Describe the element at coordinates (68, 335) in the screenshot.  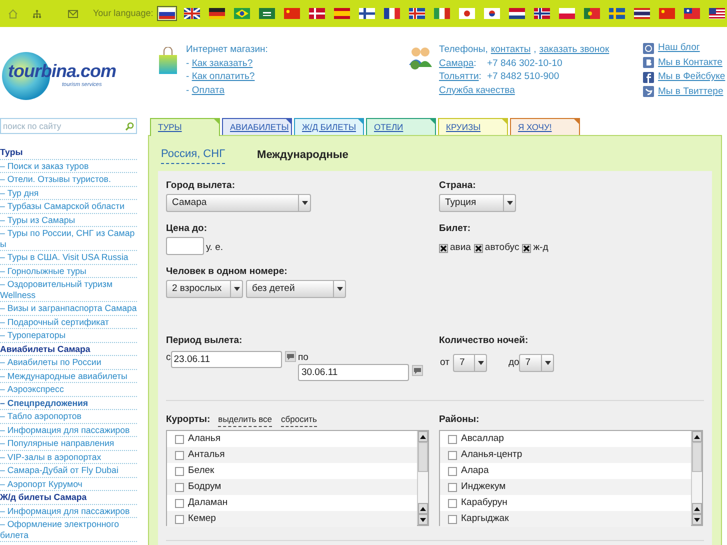
I see `menu-link: – Туроператоры` at that location.